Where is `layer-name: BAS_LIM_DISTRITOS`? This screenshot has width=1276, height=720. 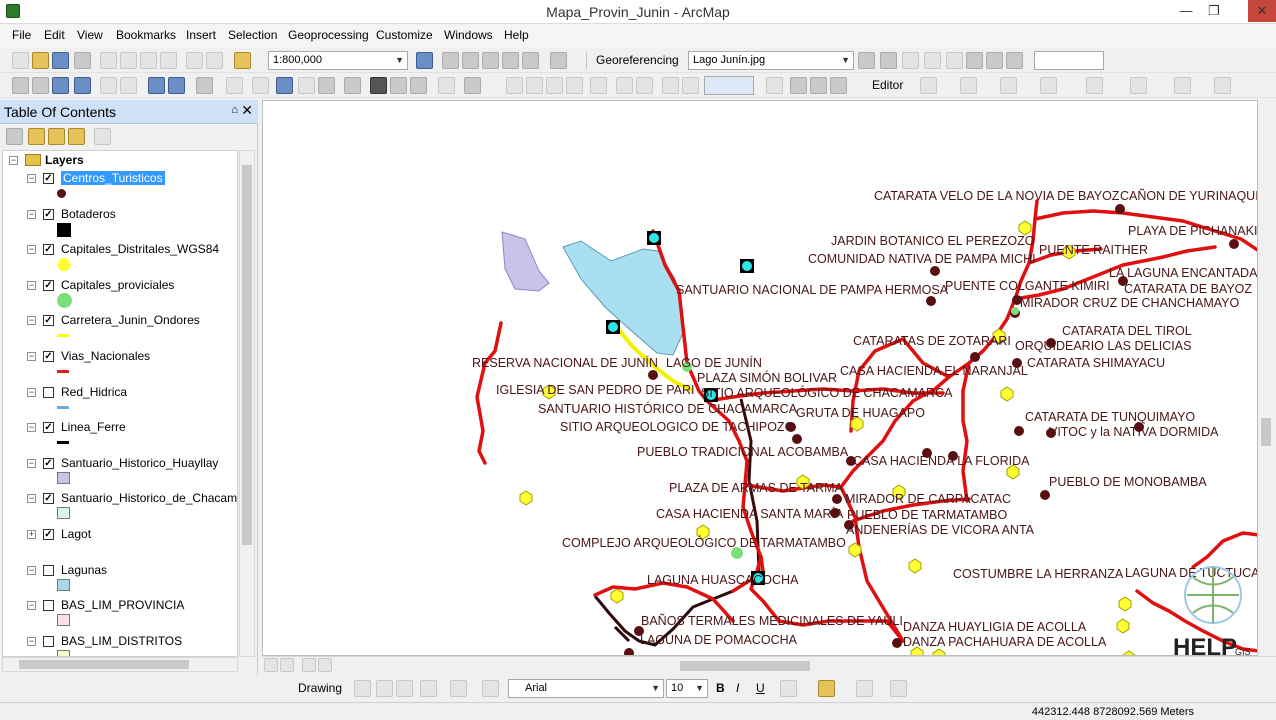 layer-name: BAS_LIM_DISTRITOS is located at coordinates (121, 641).